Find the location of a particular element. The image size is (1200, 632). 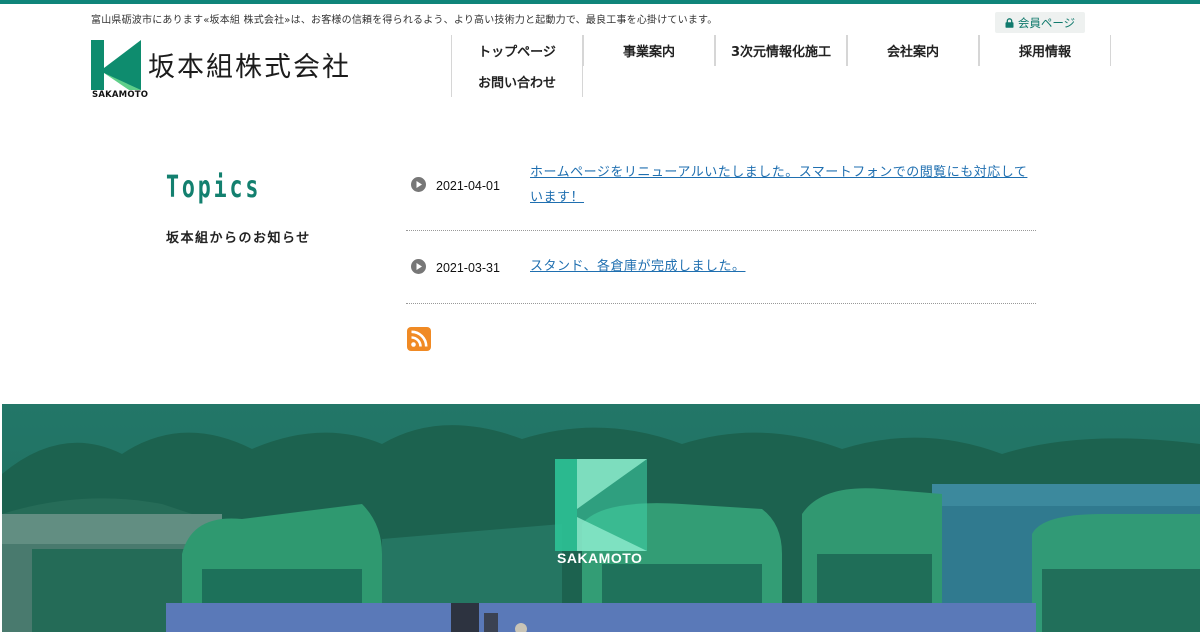

news-date: 2021-04-01 is located at coordinates (468, 186).